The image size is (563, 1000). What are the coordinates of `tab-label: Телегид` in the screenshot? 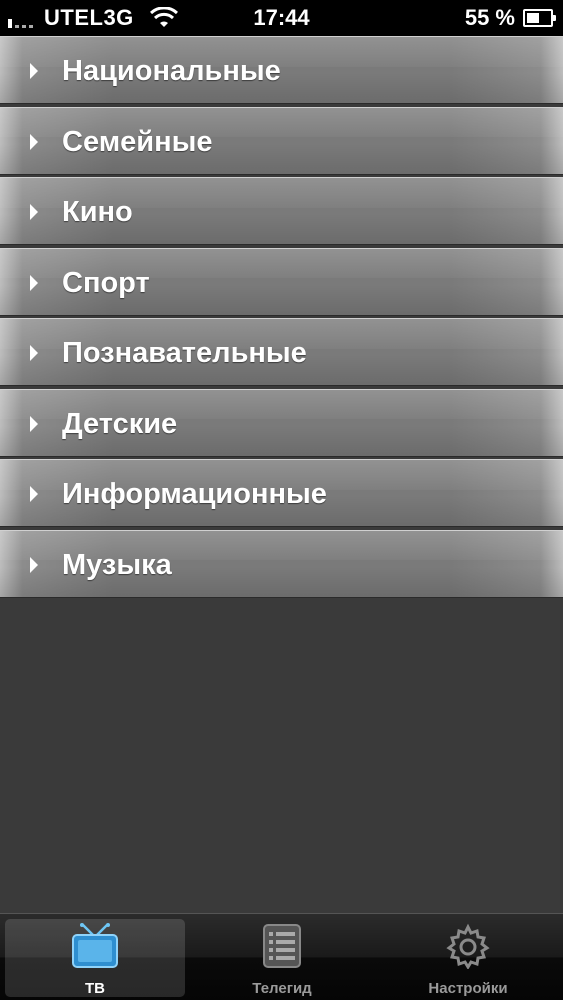 It's located at (282, 988).